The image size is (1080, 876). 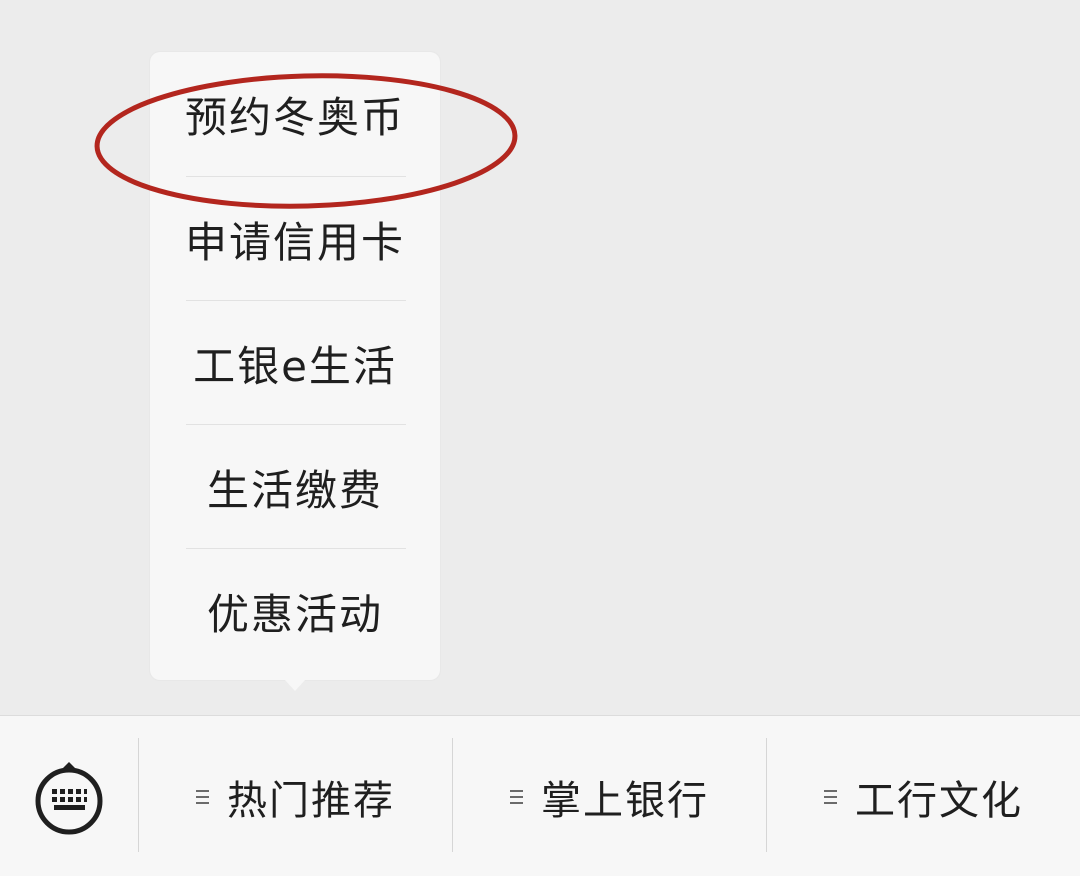 I want to click on menu-item-winter-olympic-coin: 预约冬奥币, so click(x=295, y=114).